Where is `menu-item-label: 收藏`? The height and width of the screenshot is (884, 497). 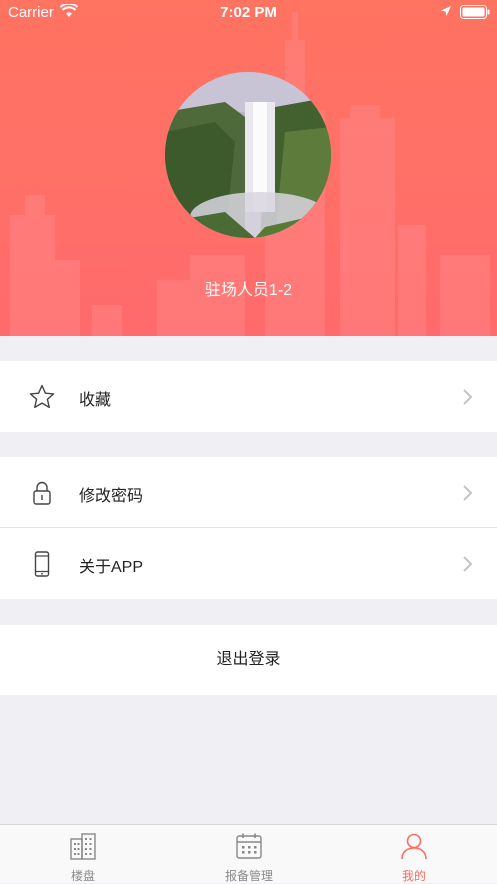 menu-item-label: 收藏 is located at coordinates (95, 400).